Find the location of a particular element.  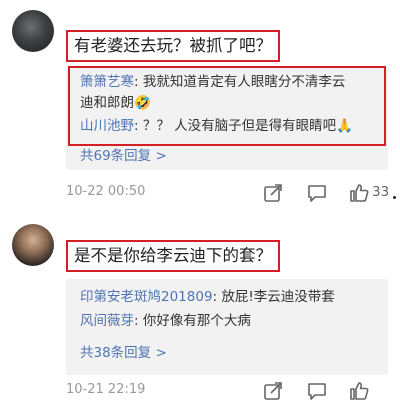

reply-author: 箫箫艺寒 is located at coordinates (107, 82).